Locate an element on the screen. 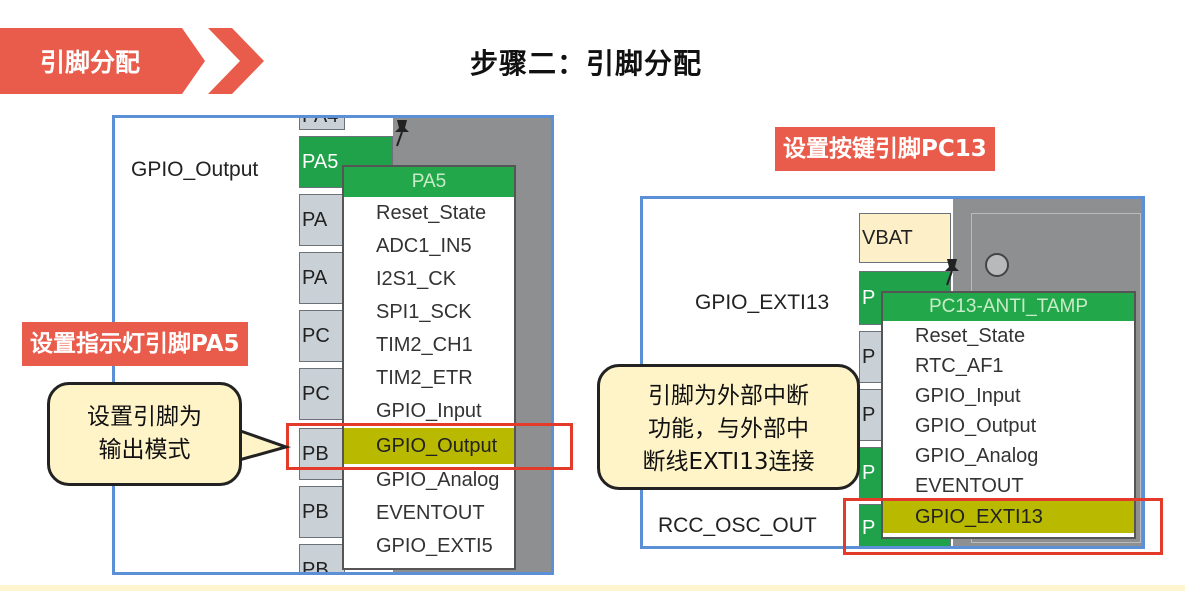 The height and width of the screenshot is (591, 1185). menu-item: RTC_AF1 is located at coordinates (1008, 366).